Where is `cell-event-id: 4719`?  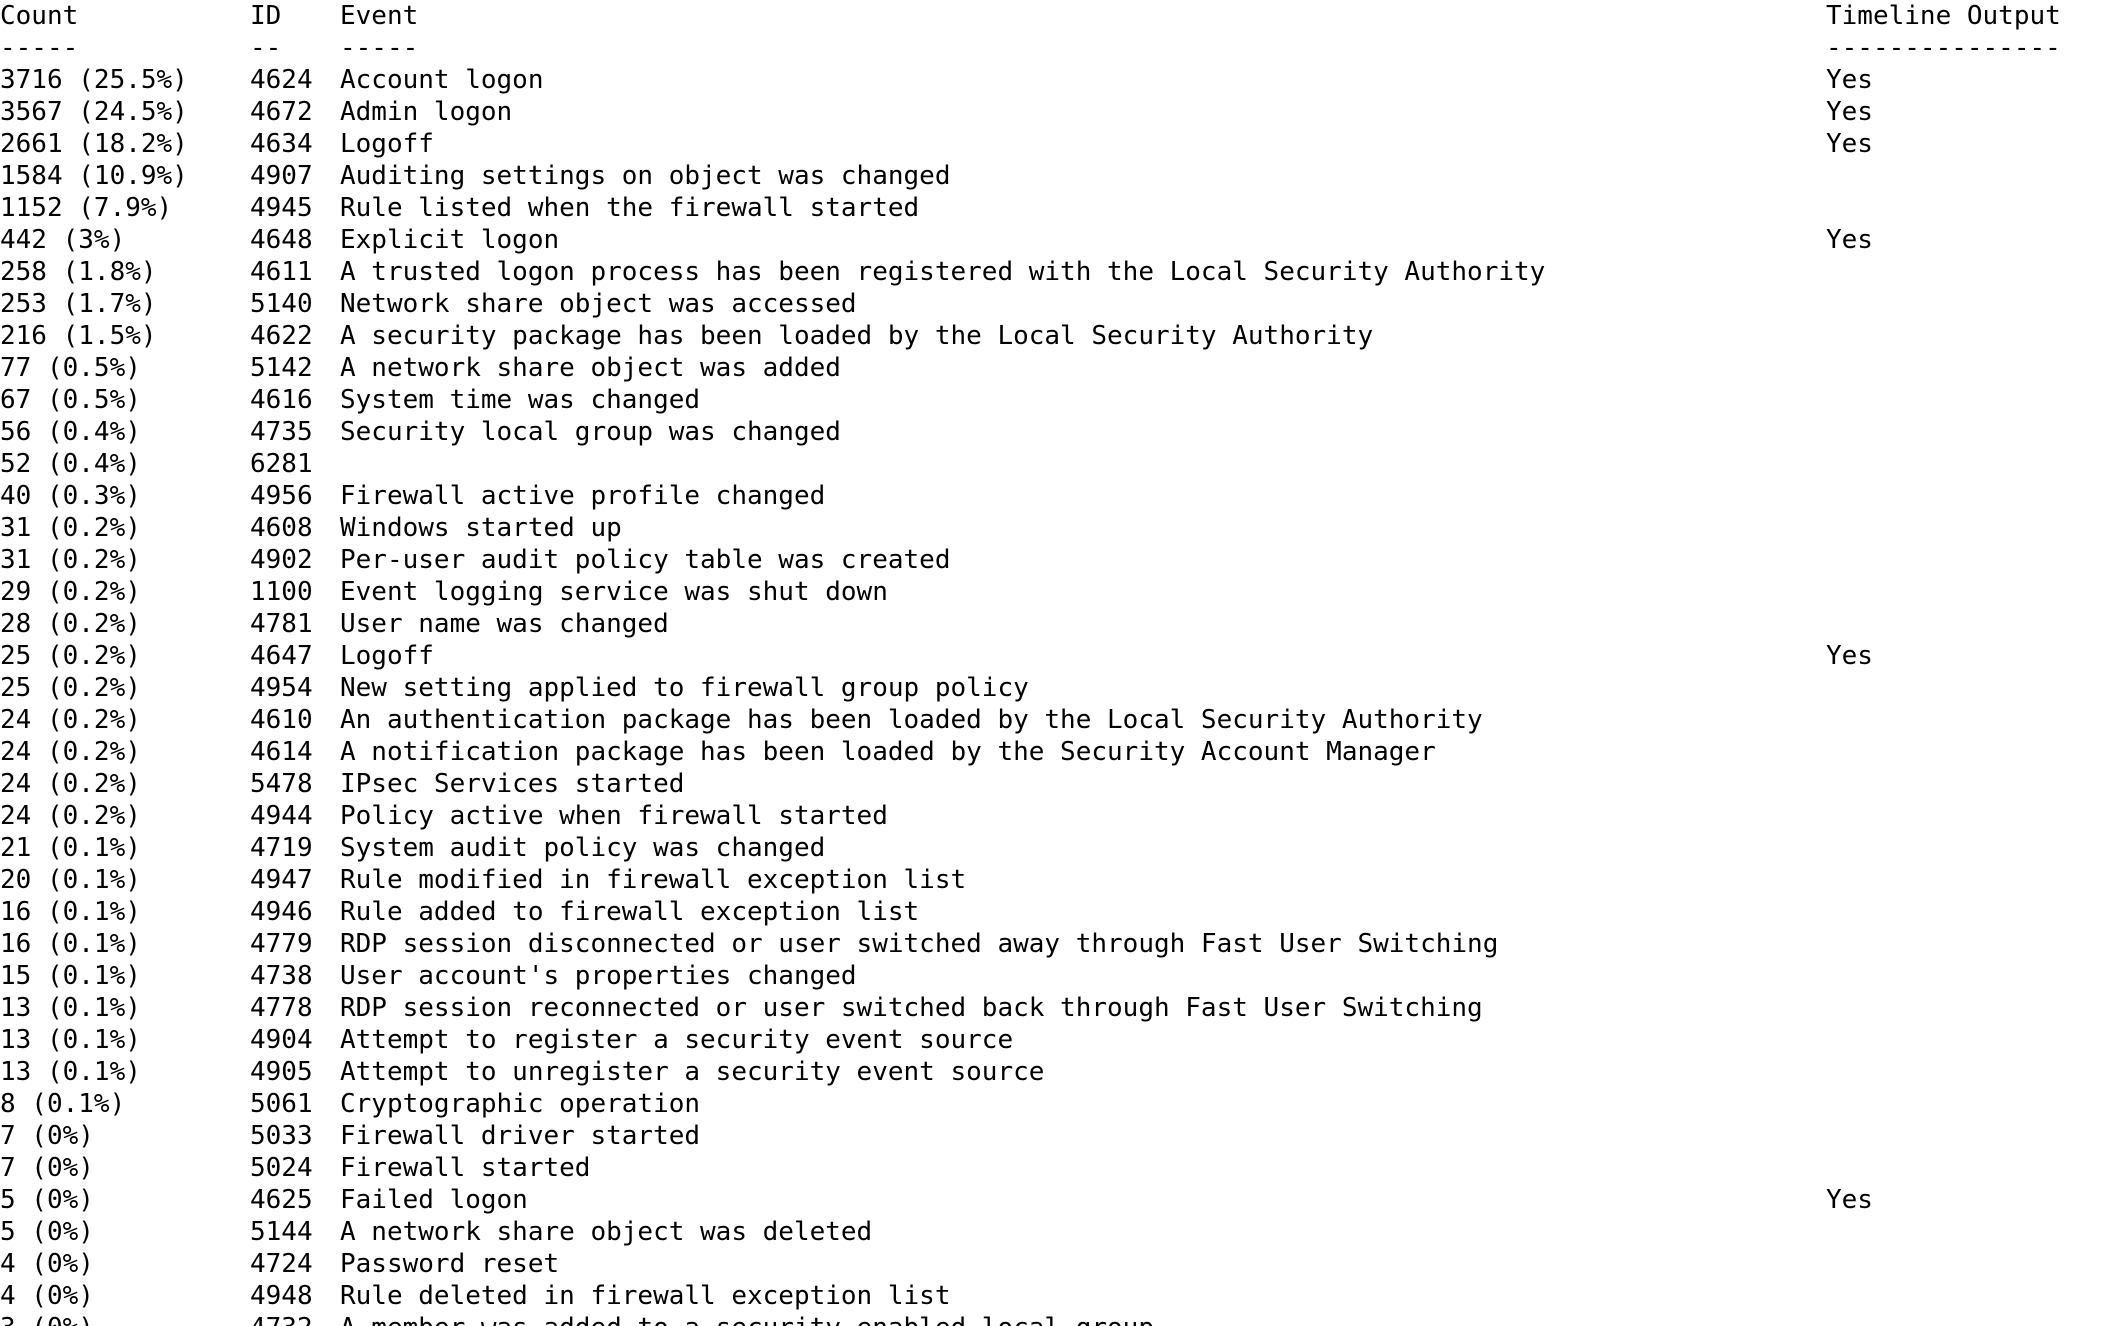 cell-event-id: 4719 is located at coordinates (281, 848).